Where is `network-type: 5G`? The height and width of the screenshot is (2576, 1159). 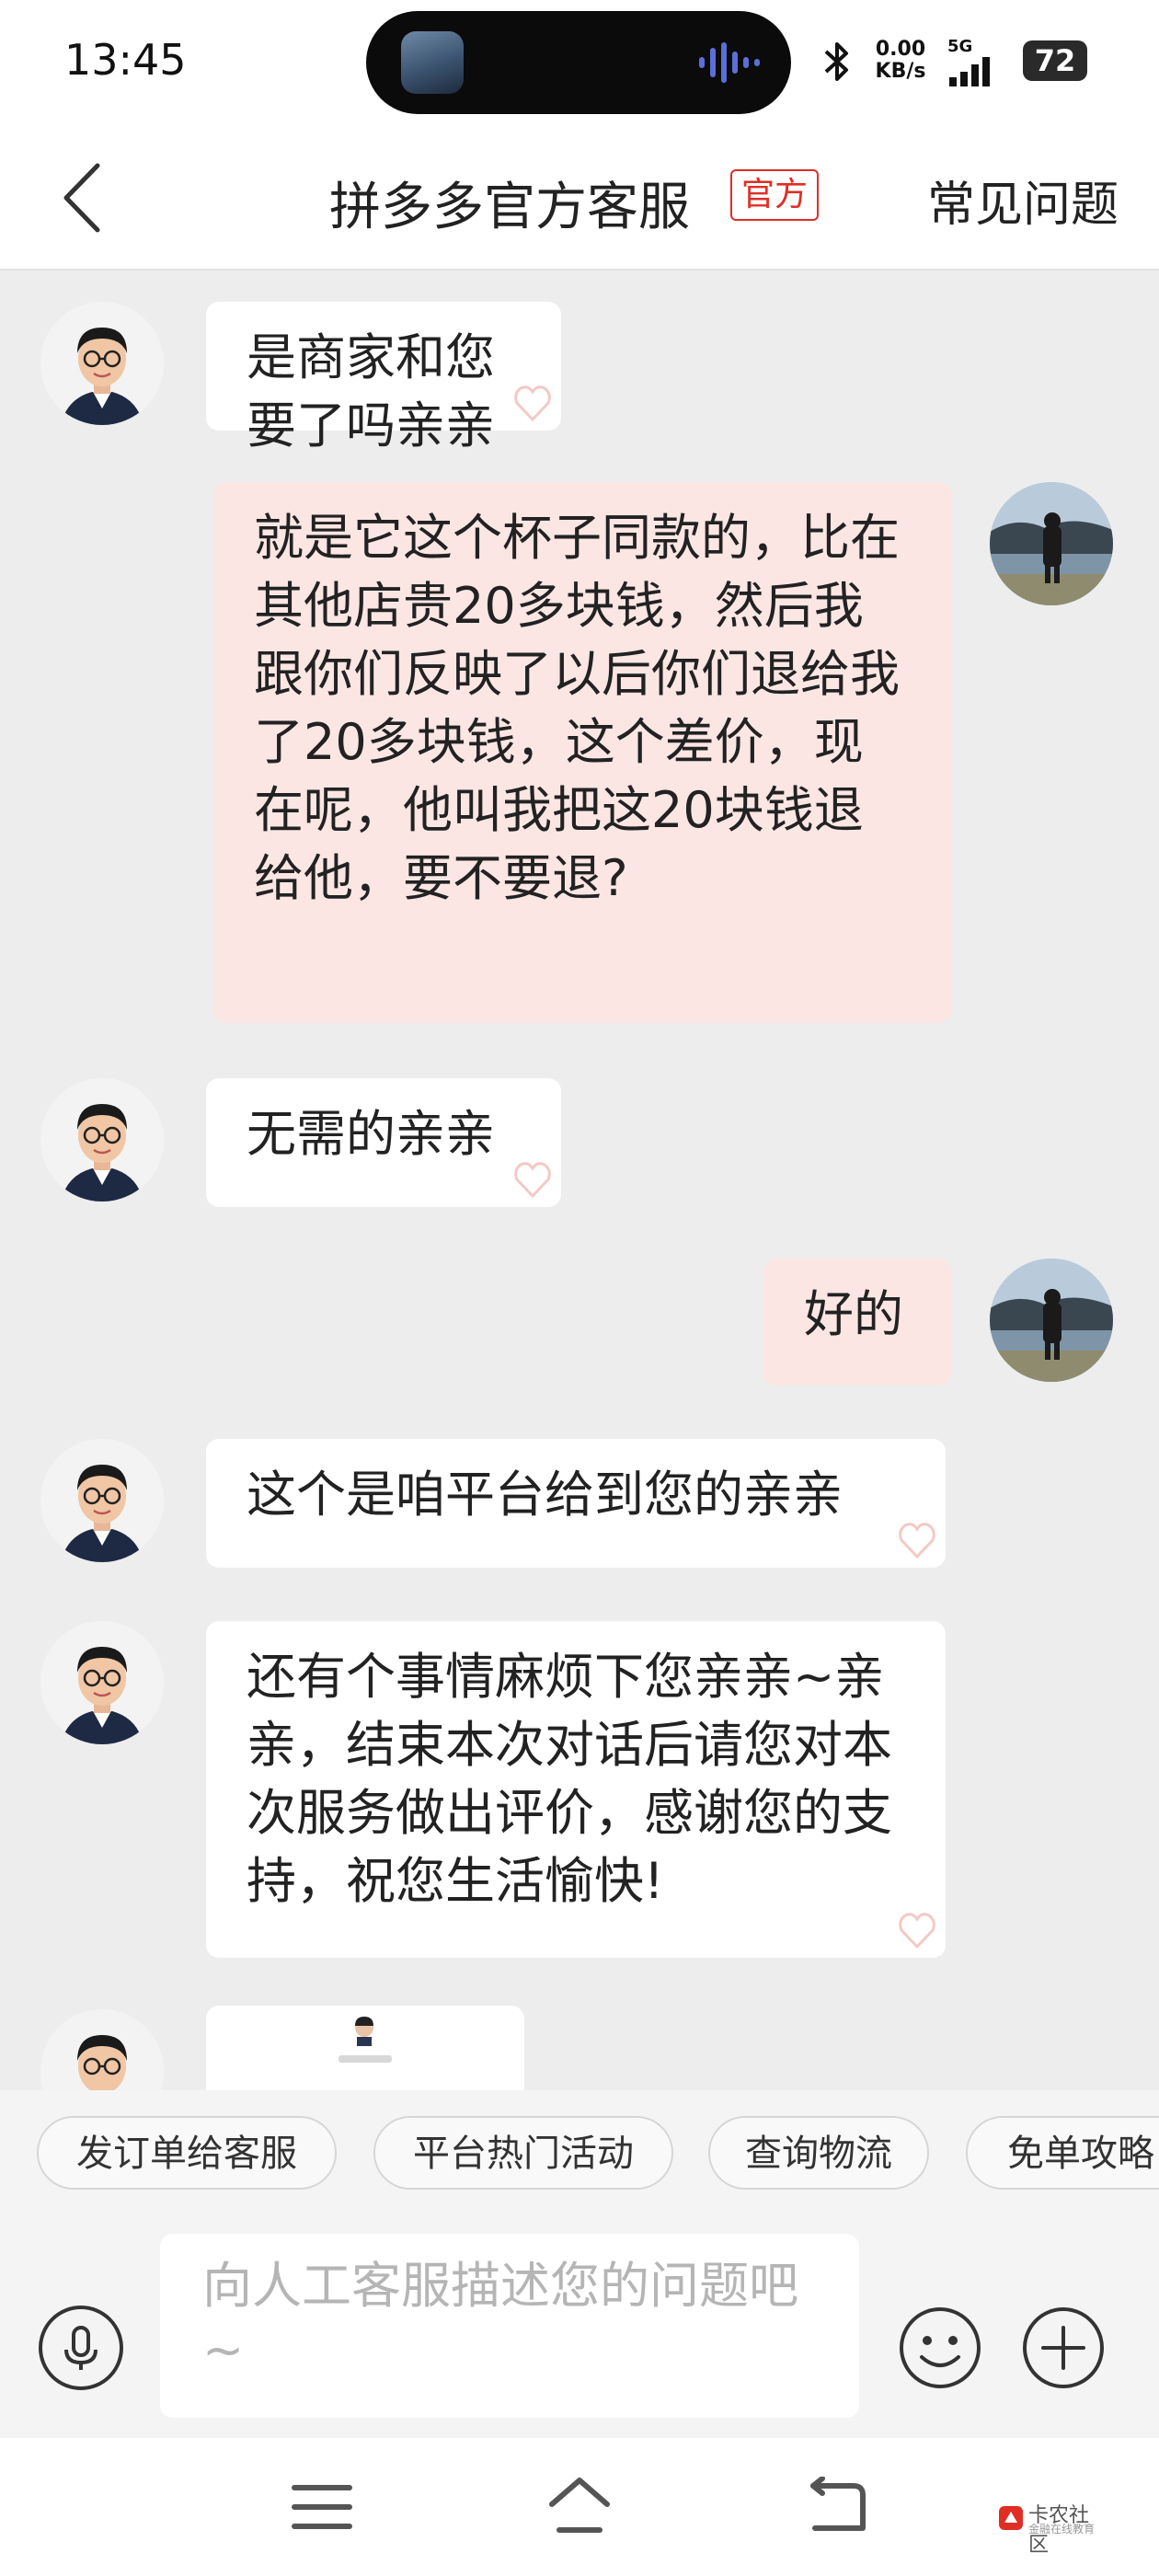
network-type: 5G is located at coordinates (960, 46).